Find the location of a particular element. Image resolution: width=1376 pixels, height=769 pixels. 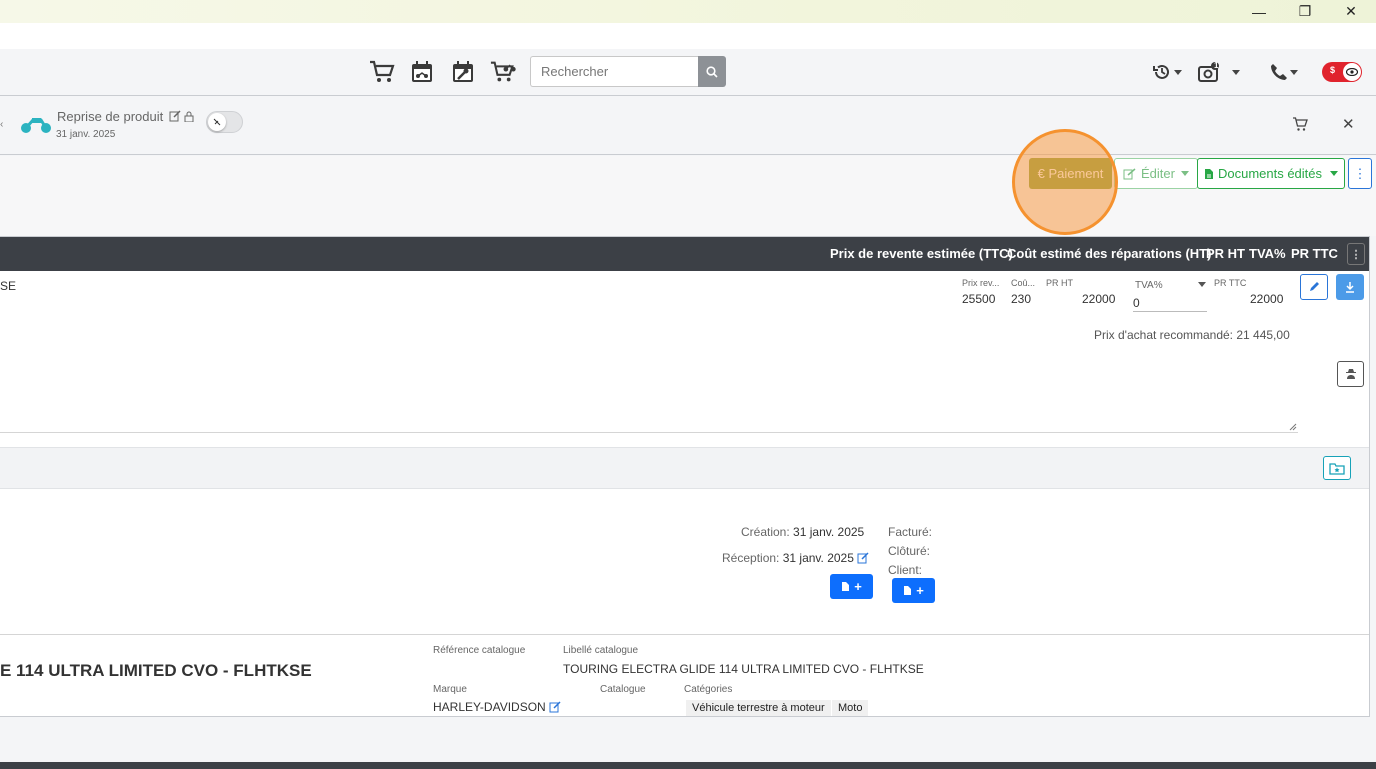

pencil-icon is located at coordinates (1314, 286).